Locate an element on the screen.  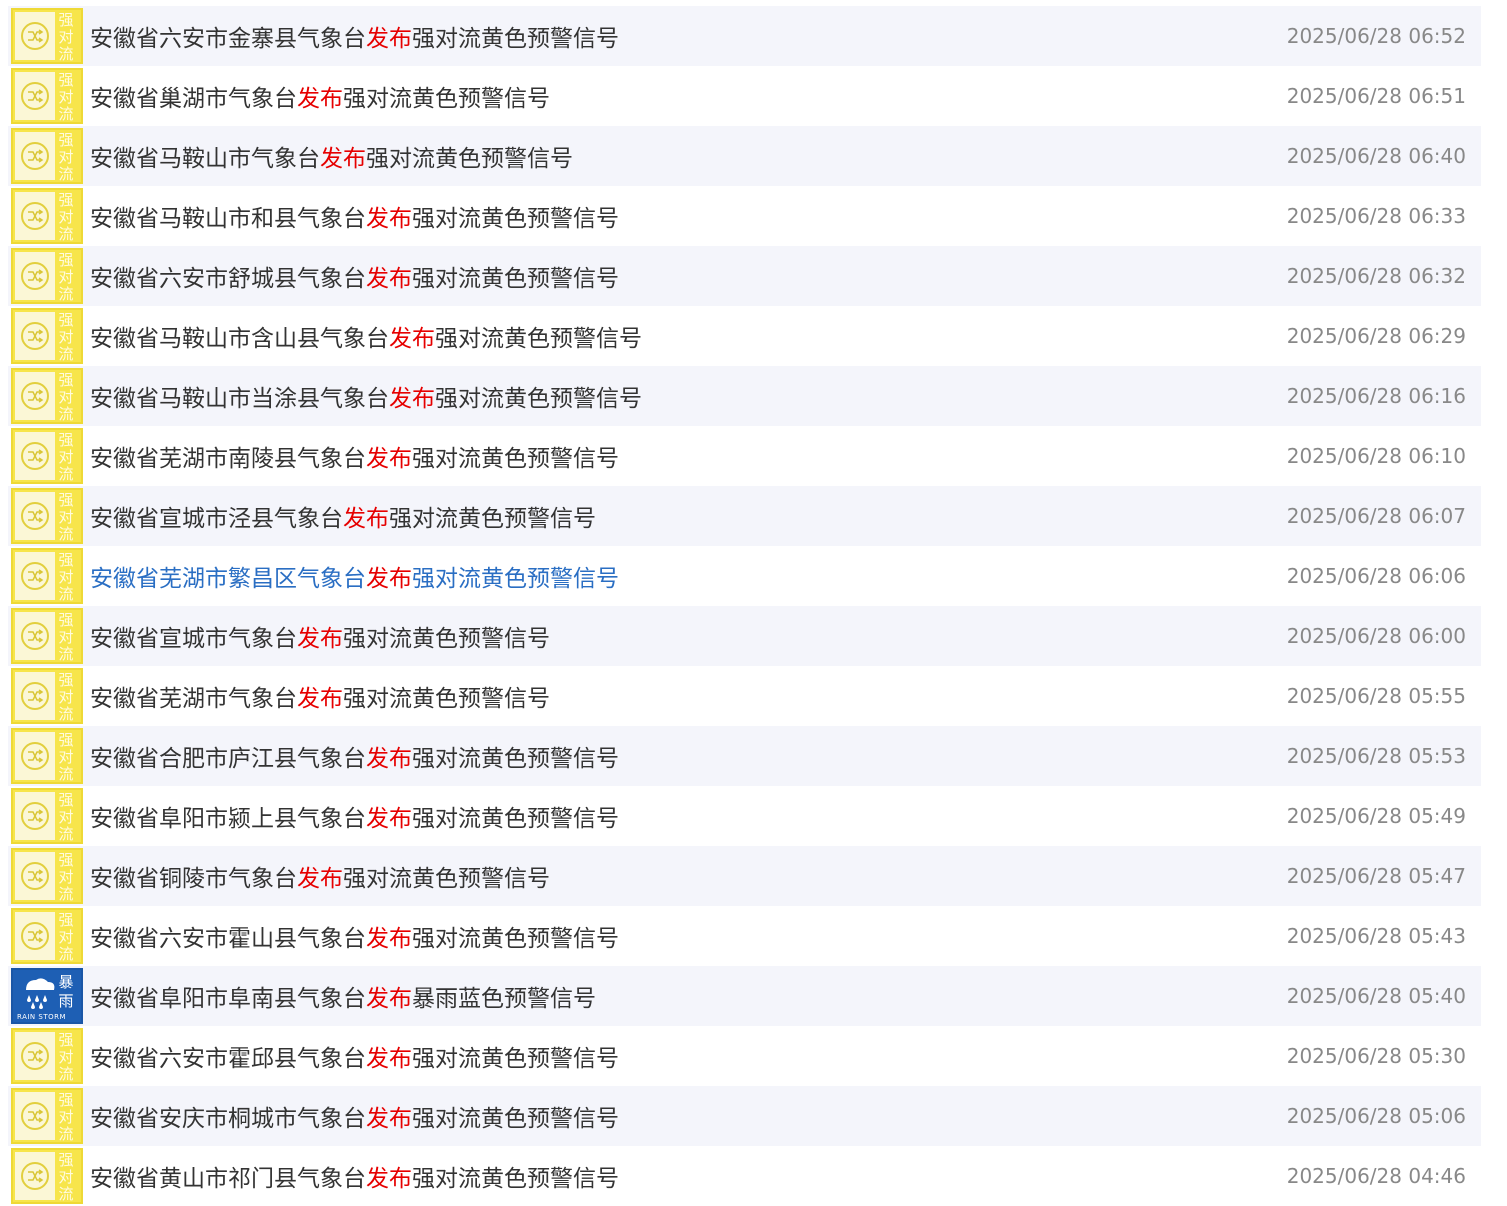
alert-title-link: 安徽省六安市金寨县气象台发布强对流黄色预警信号 is located at coordinates (785, 36).